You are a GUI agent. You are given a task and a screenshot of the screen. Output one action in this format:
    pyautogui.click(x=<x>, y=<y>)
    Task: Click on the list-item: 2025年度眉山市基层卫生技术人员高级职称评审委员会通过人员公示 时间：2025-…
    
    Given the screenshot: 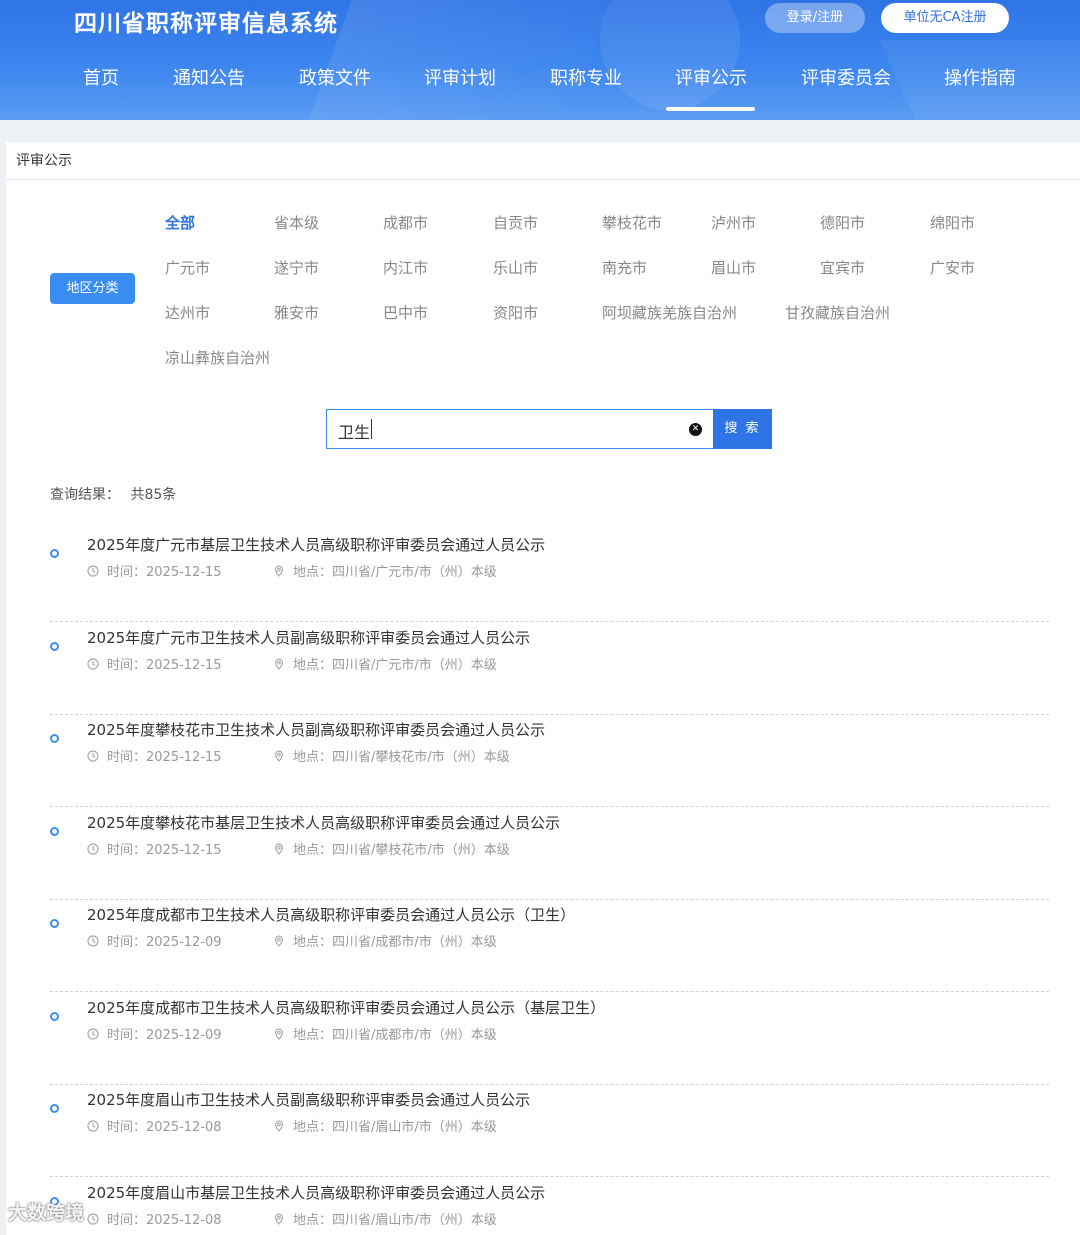 What is the action you would take?
    pyautogui.click(x=549, y=1206)
    